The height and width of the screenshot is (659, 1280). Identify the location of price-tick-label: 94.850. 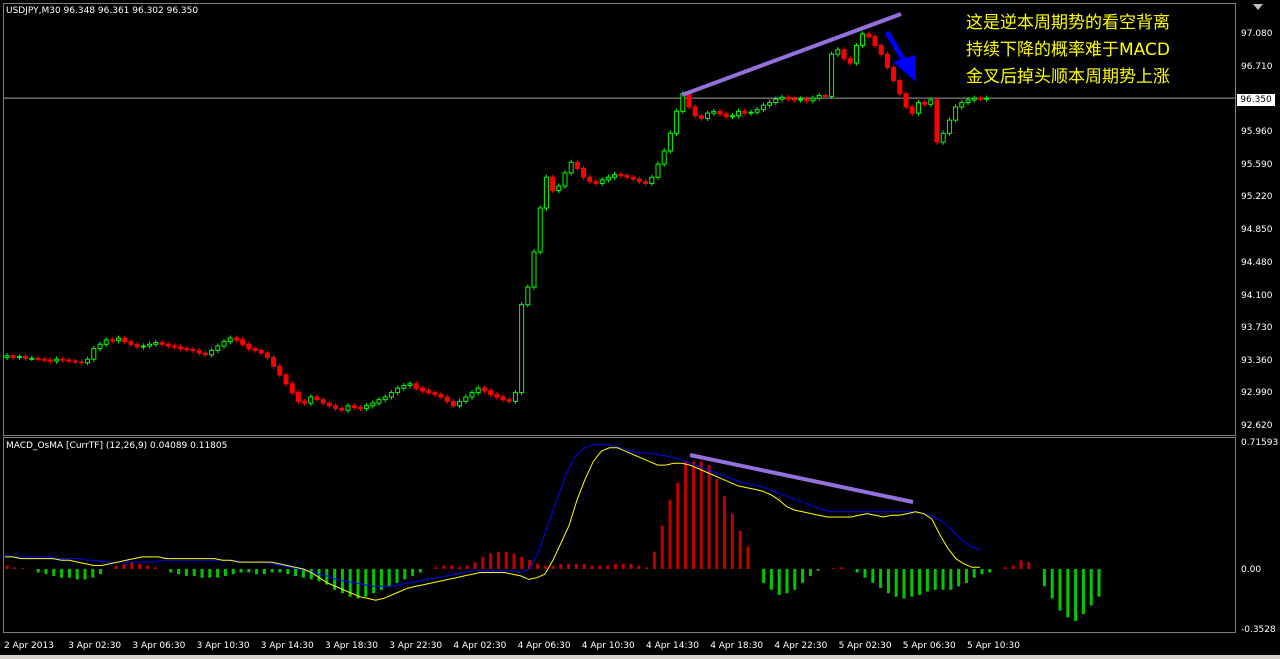
(1257, 230).